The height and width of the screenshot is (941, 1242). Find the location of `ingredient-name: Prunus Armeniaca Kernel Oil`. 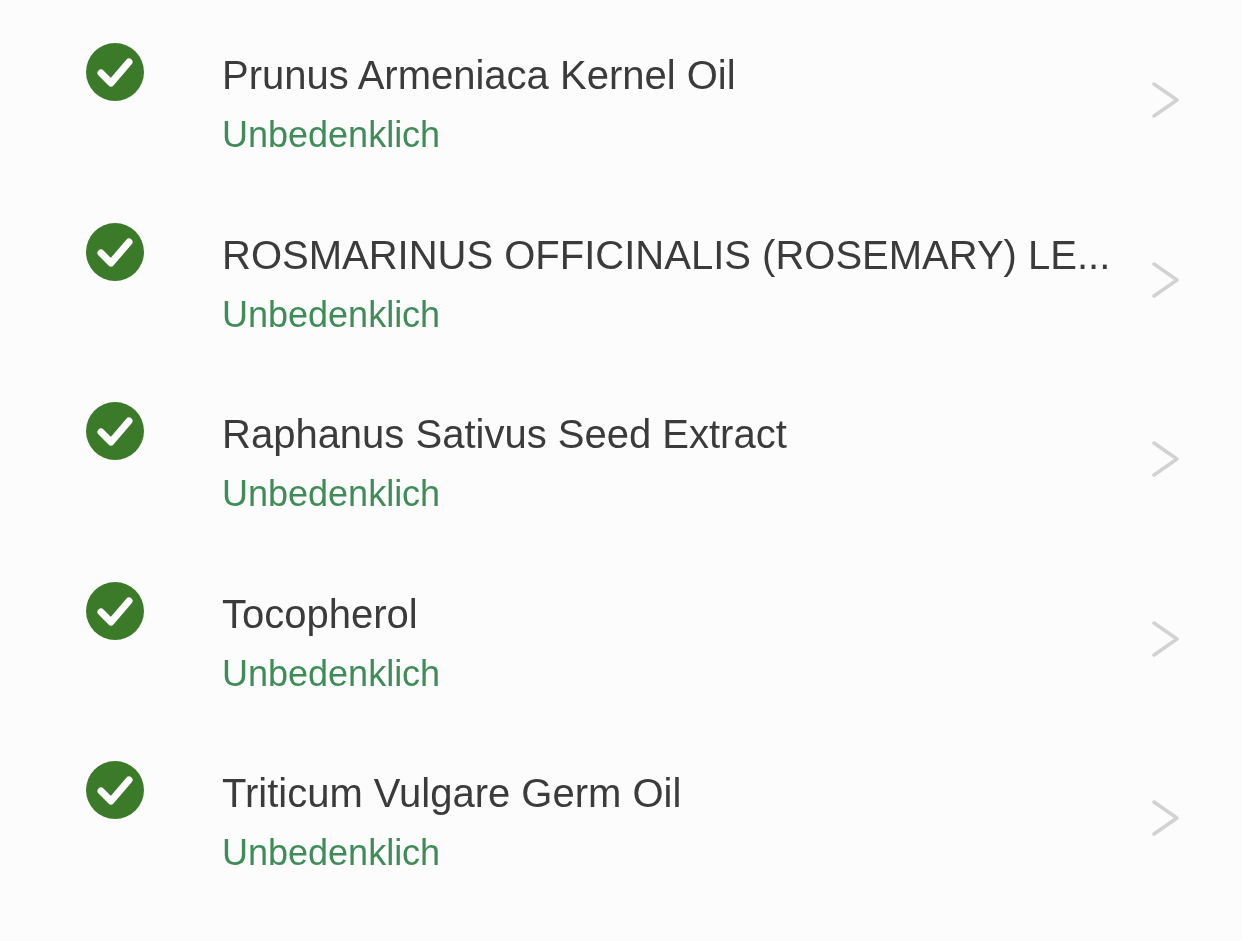

ingredient-name: Prunus Armeniaca Kernel Oil is located at coordinates (479, 75).